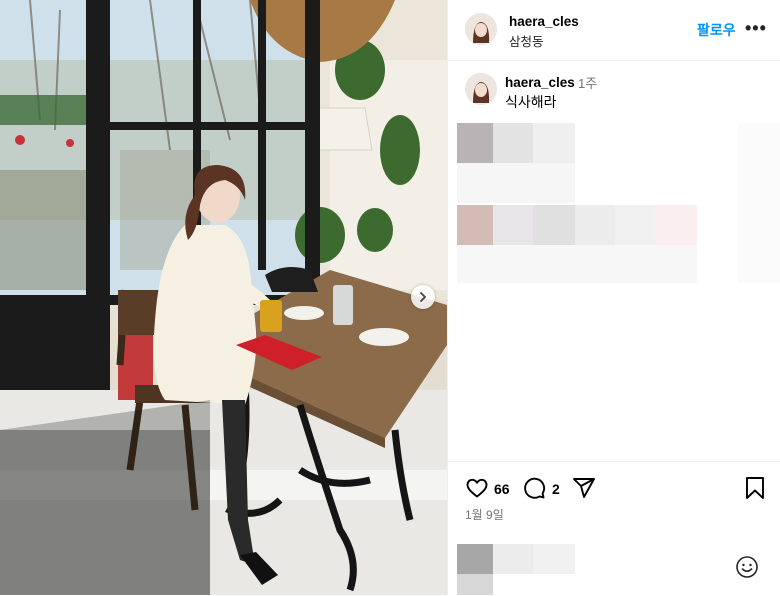 The image size is (780, 596). I want to click on caption-timestamp: 1주, so click(587, 82).